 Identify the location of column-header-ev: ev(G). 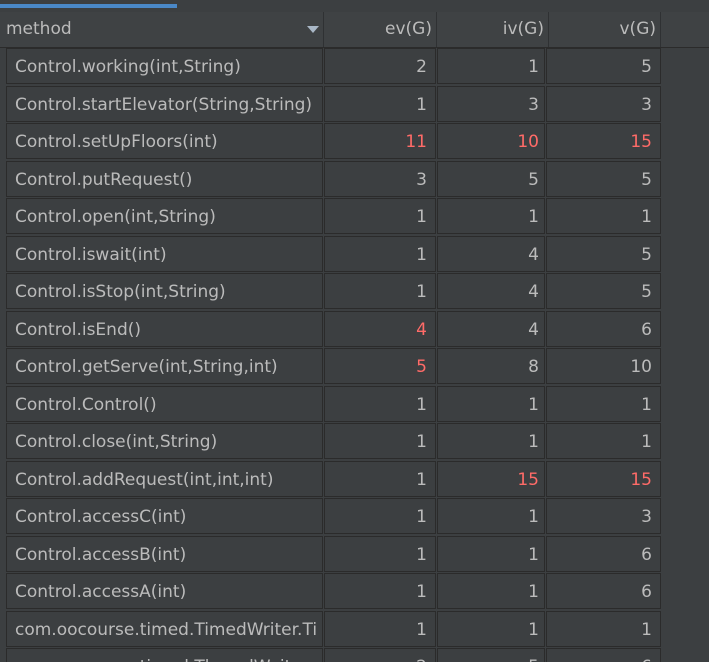
(381, 29).